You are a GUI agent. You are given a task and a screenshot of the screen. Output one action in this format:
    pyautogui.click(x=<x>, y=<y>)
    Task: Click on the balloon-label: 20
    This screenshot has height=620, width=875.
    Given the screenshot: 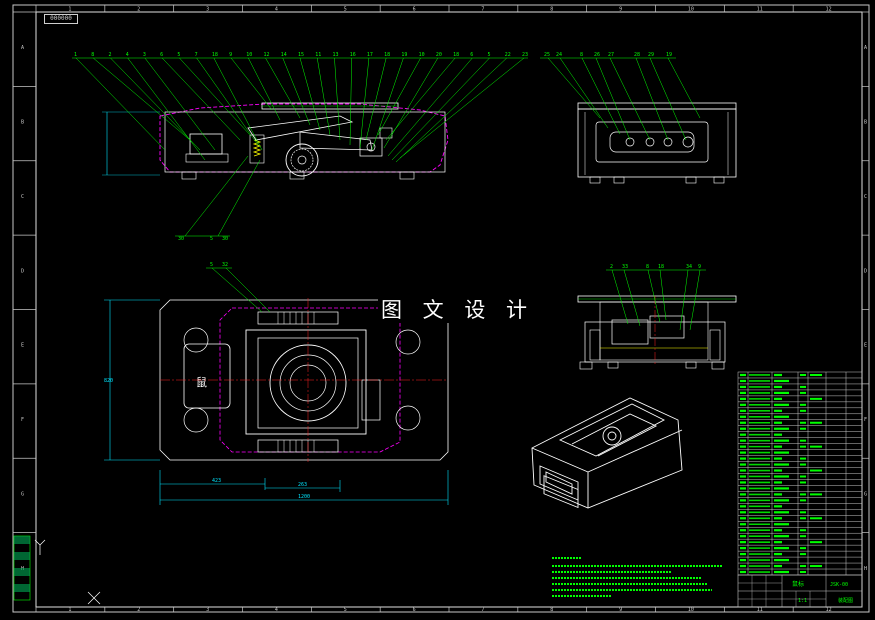 What is the action you would take?
    pyautogui.click(x=439, y=55)
    